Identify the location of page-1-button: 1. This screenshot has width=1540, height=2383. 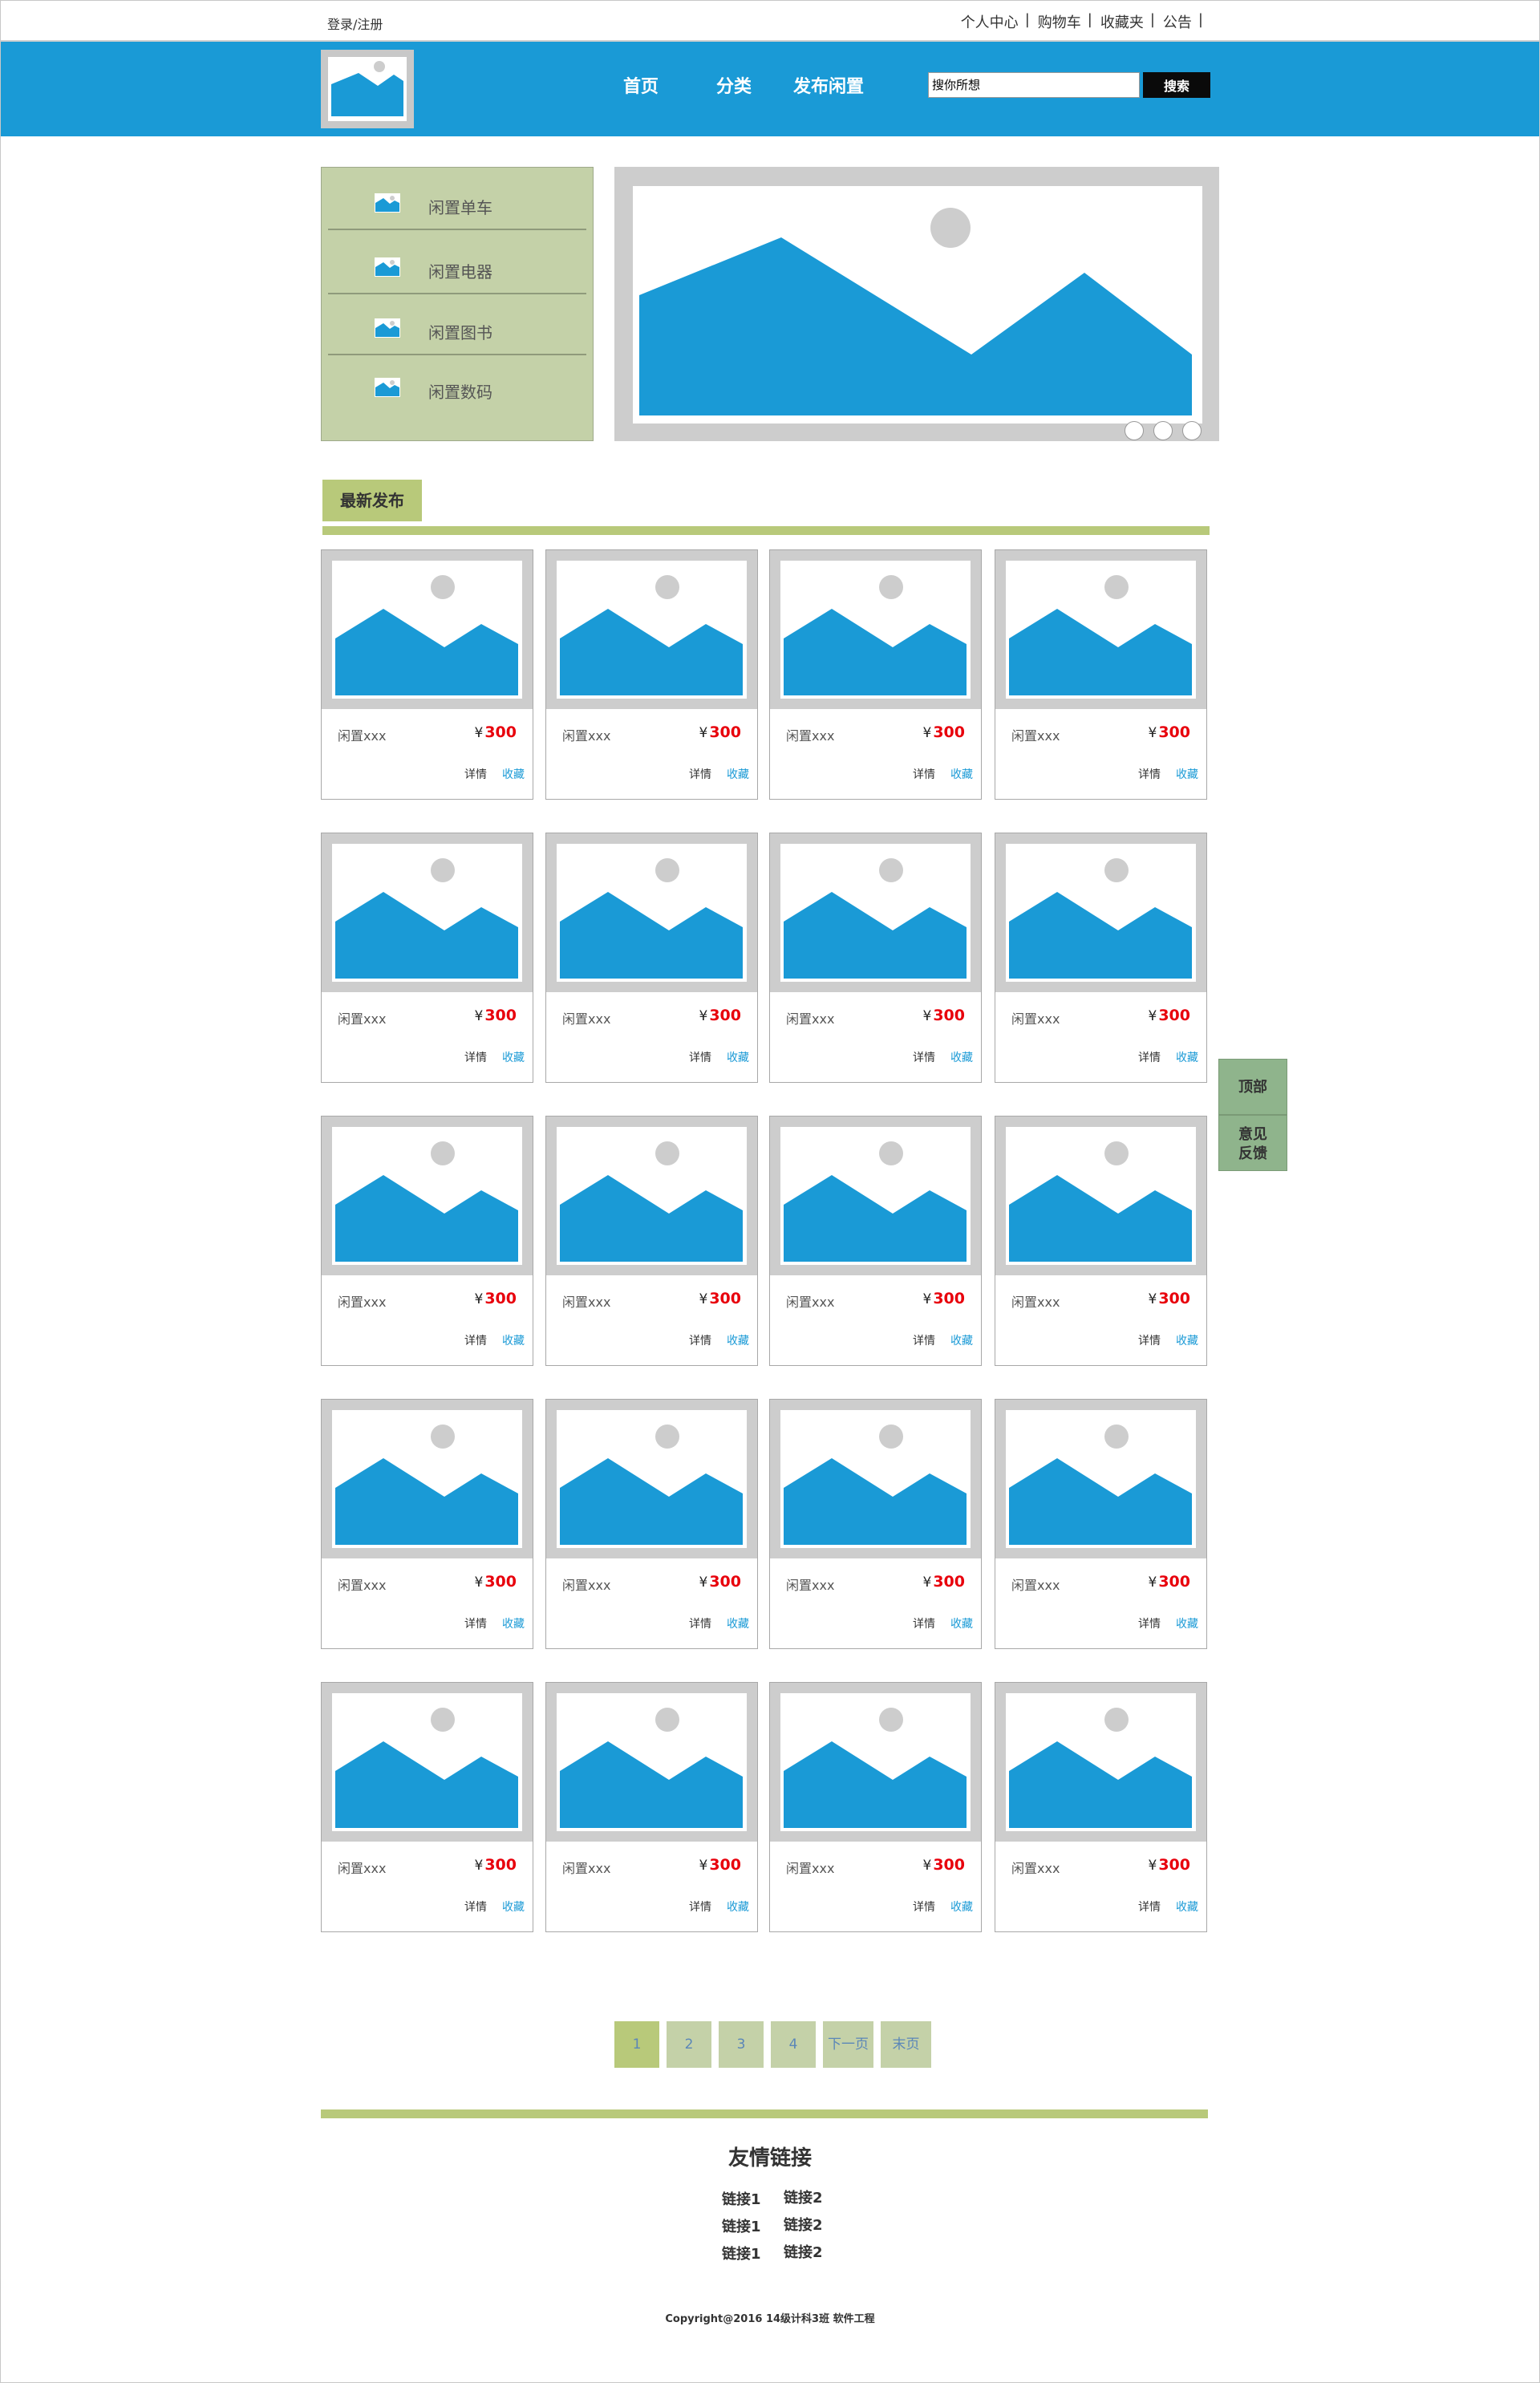
(636, 2044).